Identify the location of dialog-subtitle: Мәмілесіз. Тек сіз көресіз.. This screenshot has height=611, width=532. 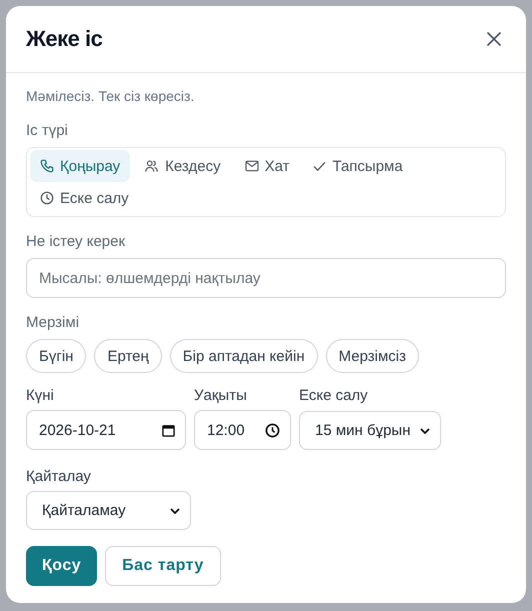
(110, 96).